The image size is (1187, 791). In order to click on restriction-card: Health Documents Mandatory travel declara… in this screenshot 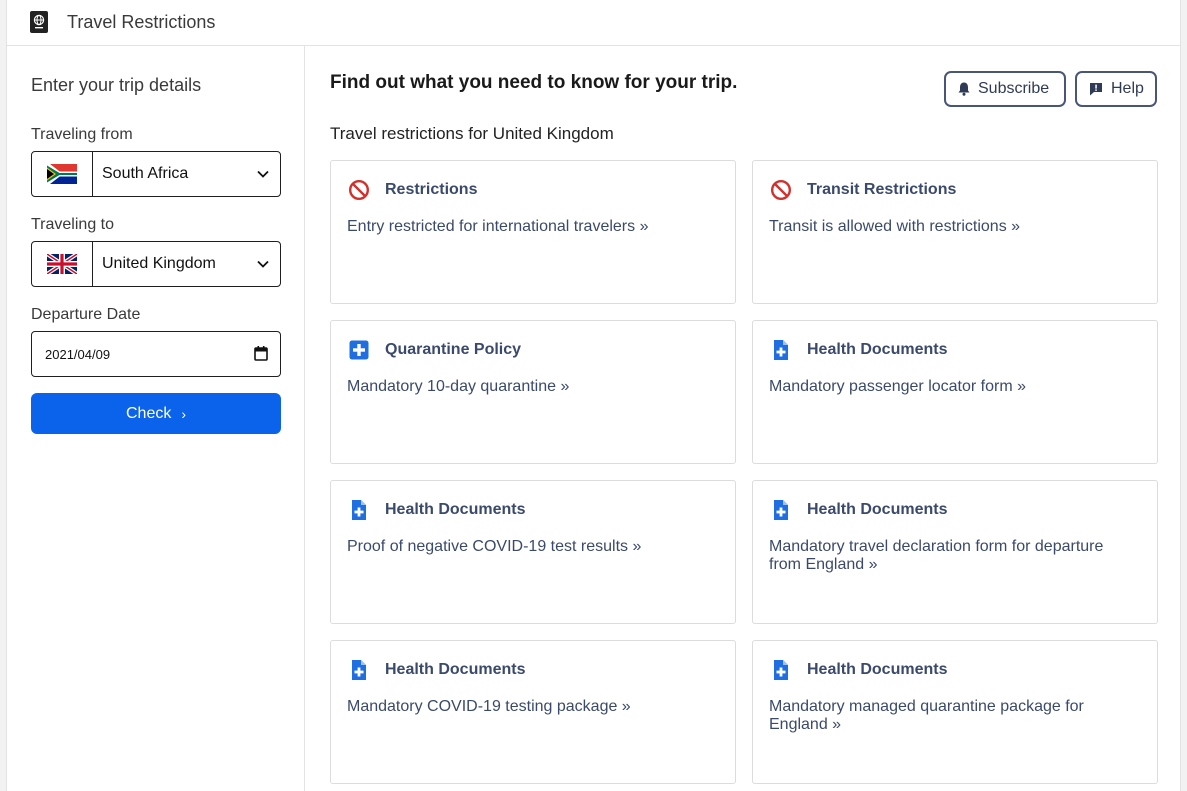, I will do `click(955, 552)`.